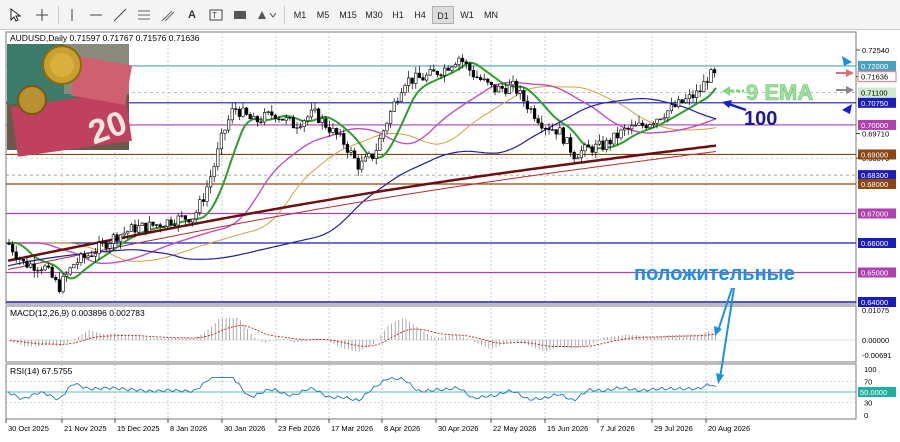 The height and width of the screenshot is (442, 900). What do you see at coordinates (42, 15) in the screenshot?
I see `crosshair-icon` at bounding box center [42, 15].